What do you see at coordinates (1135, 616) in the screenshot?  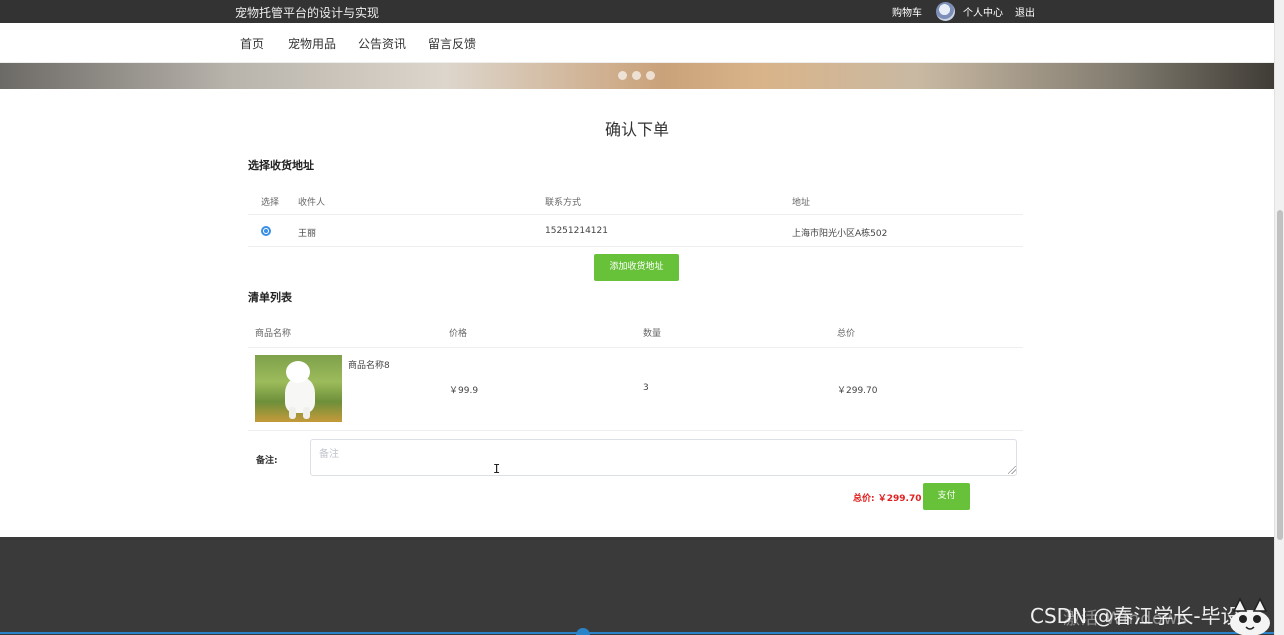 I see `csdn-watermark: CSDN @春江学长-毕设` at bounding box center [1135, 616].